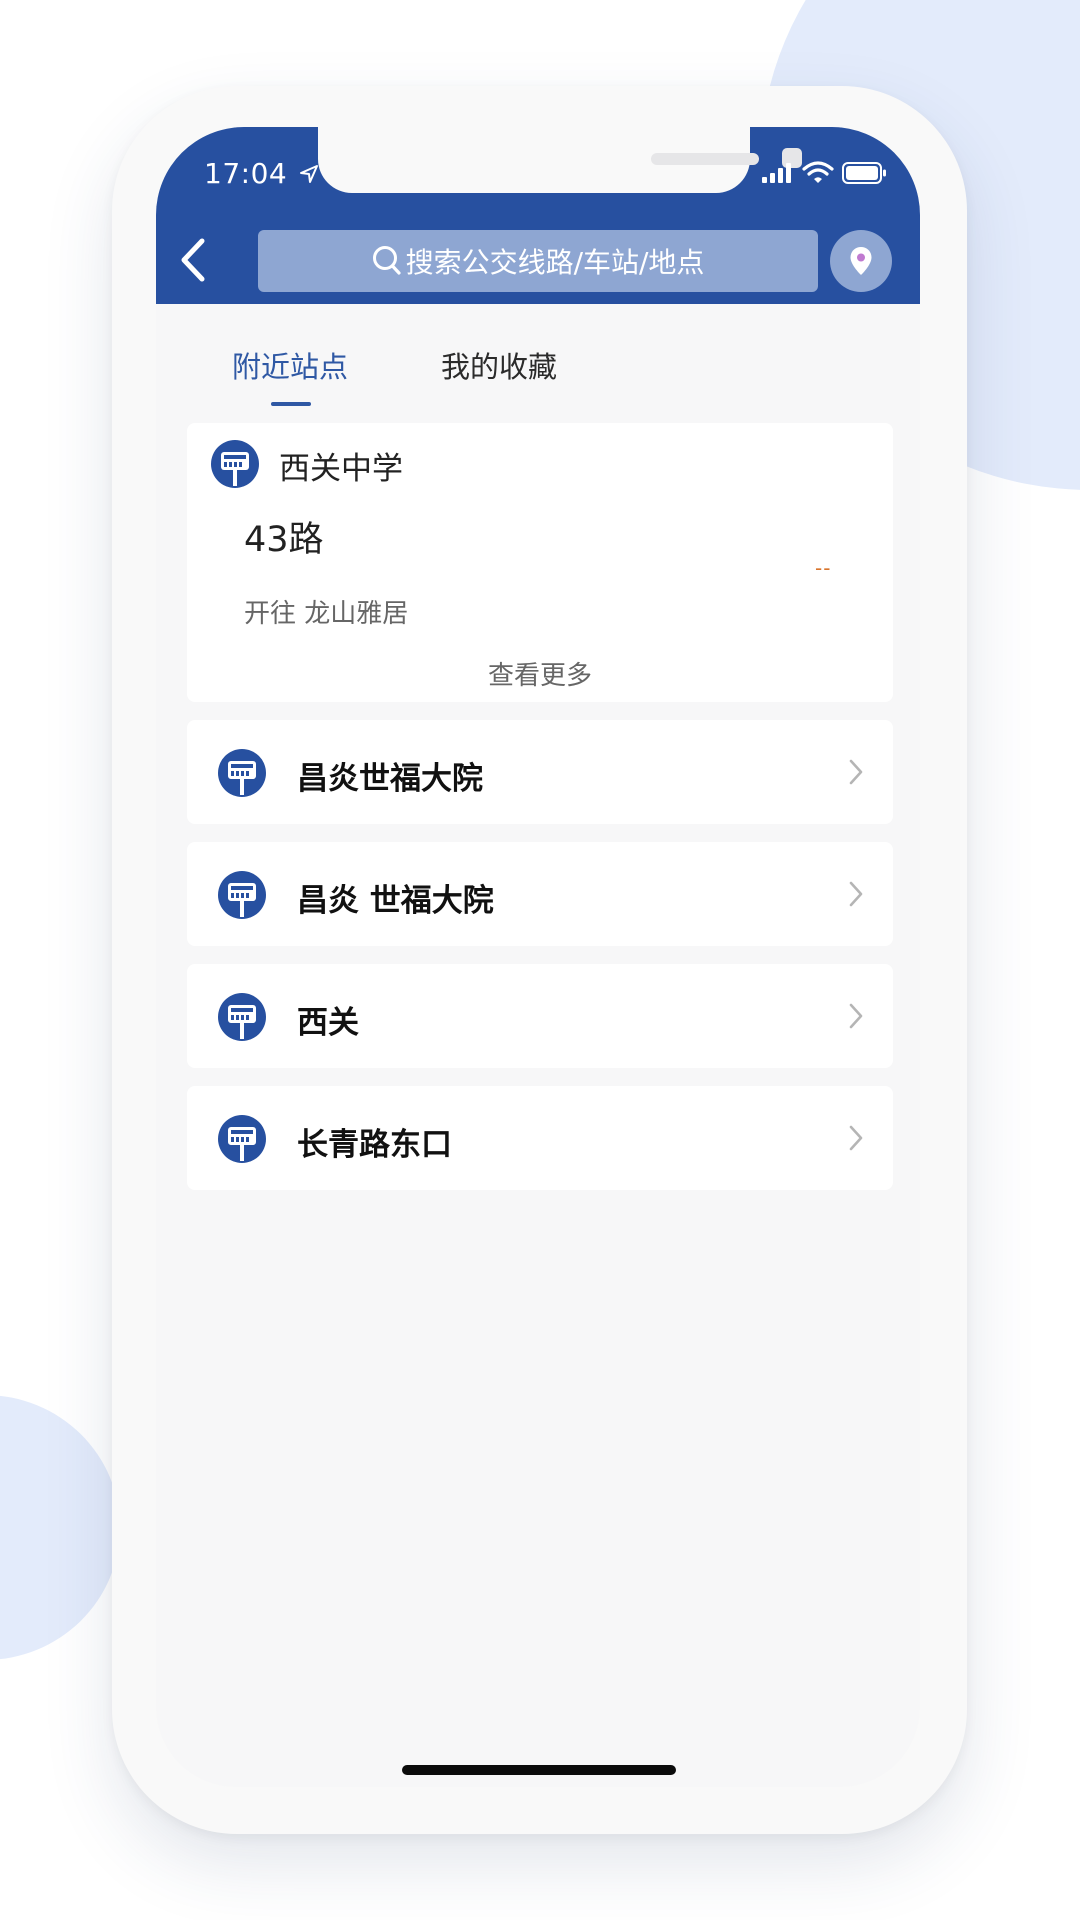  What do you see at coordinates (823, 568) in the screenshot?
I see `route-eta: --` at bounding box center [823, 568].